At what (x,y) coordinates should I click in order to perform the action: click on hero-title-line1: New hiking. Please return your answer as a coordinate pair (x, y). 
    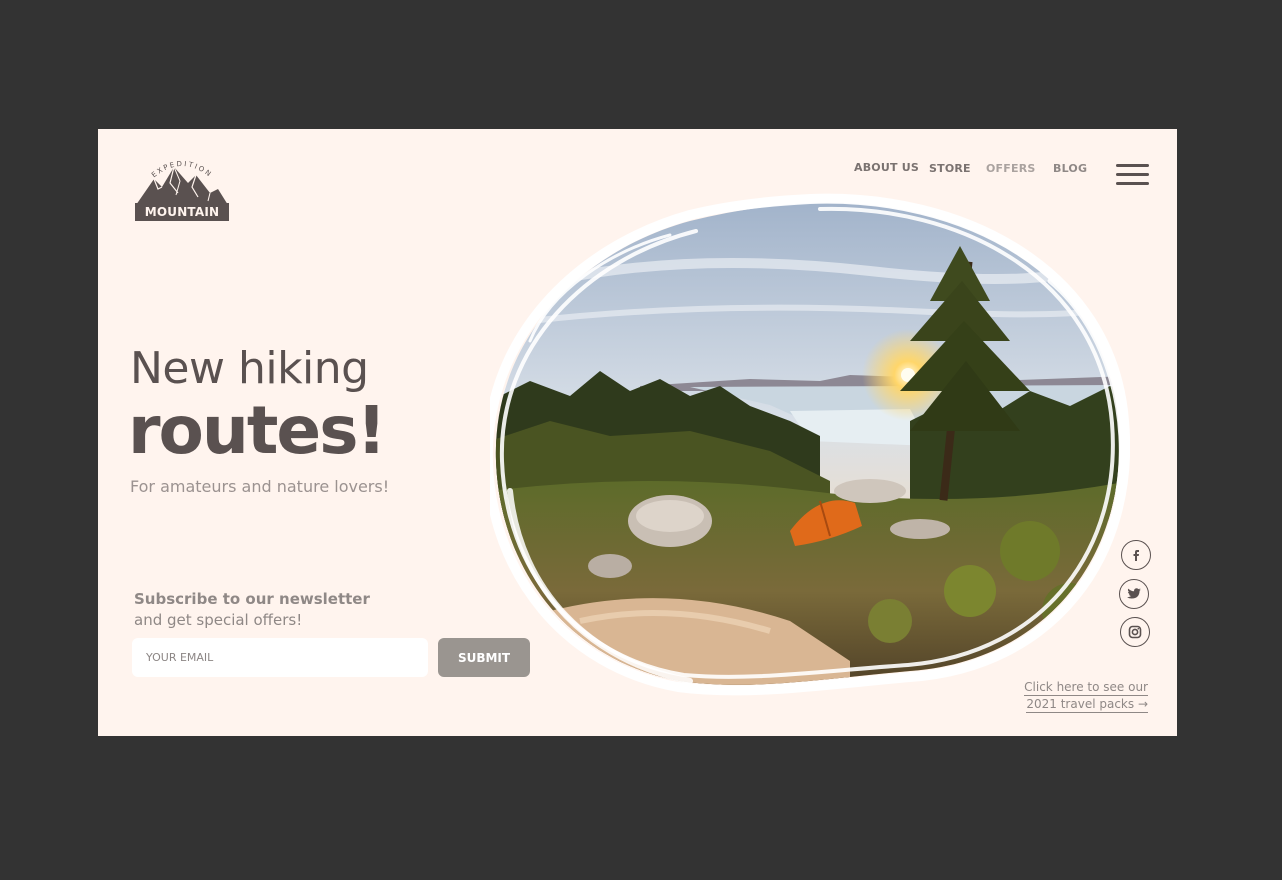
    Looking at the image, I should click on (249, 368).